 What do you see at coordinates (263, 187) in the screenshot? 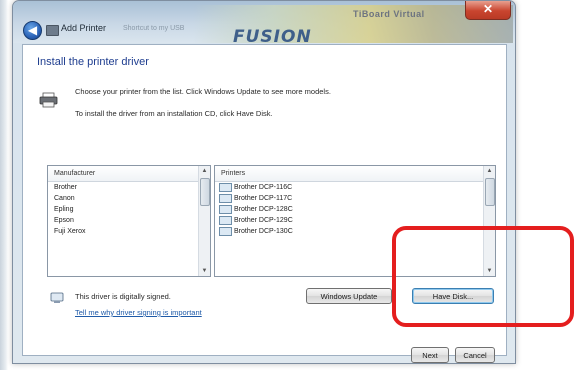
I see `list-item-label: Brother DCP-116C` at bounding box center [263, 187].